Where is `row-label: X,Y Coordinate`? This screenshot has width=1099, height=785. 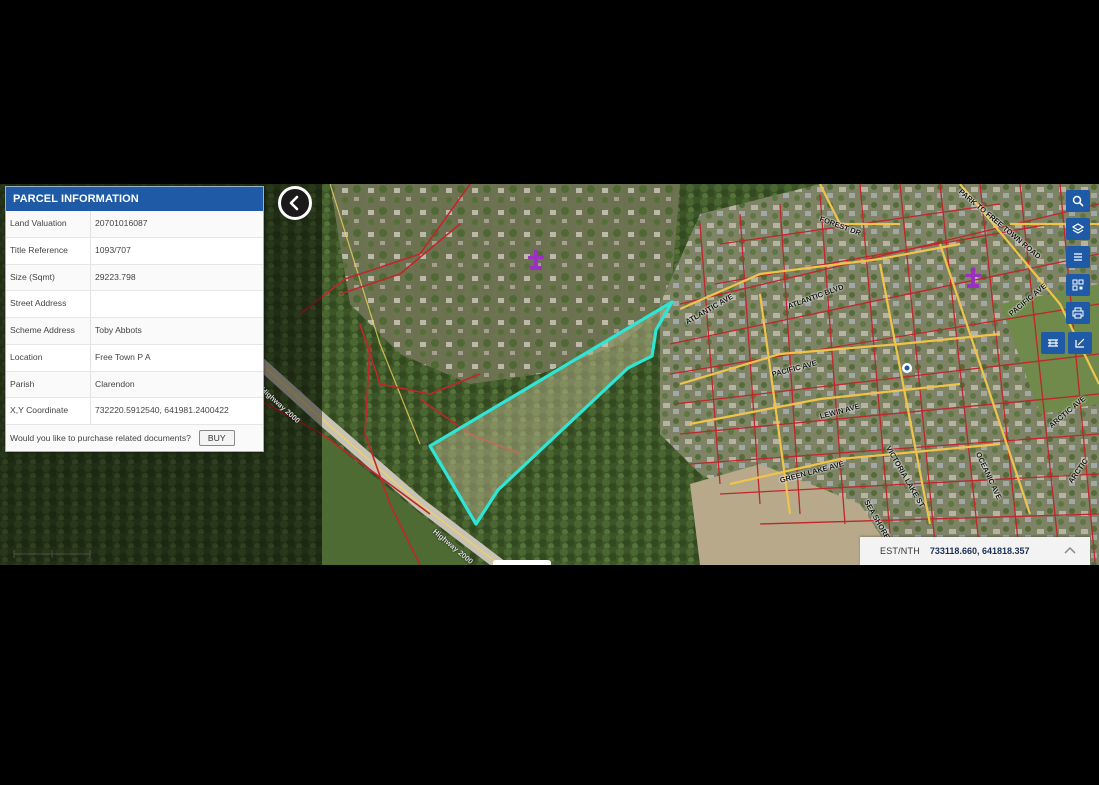
row-label: X,Y Coordinate is located at coordinates (48, 411).